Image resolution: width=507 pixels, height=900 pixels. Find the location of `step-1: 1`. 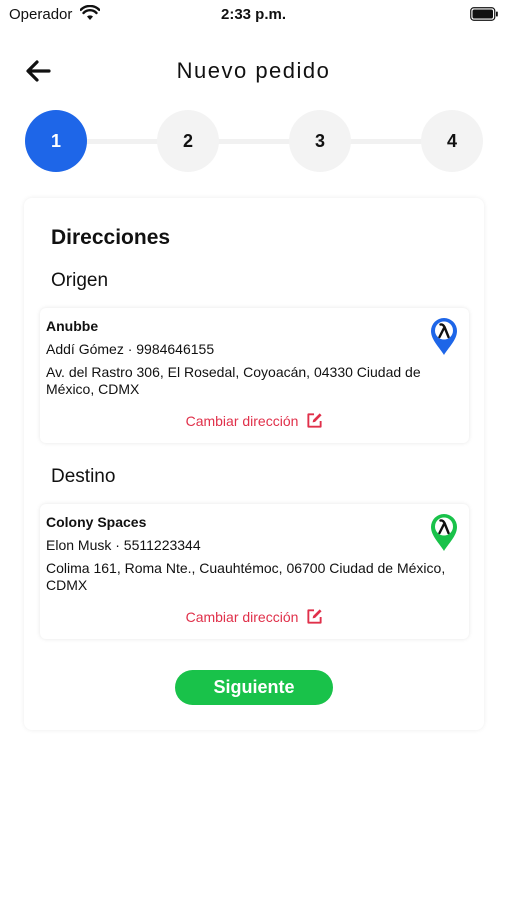

step-1: 1 is located at coordinates (56, 141).